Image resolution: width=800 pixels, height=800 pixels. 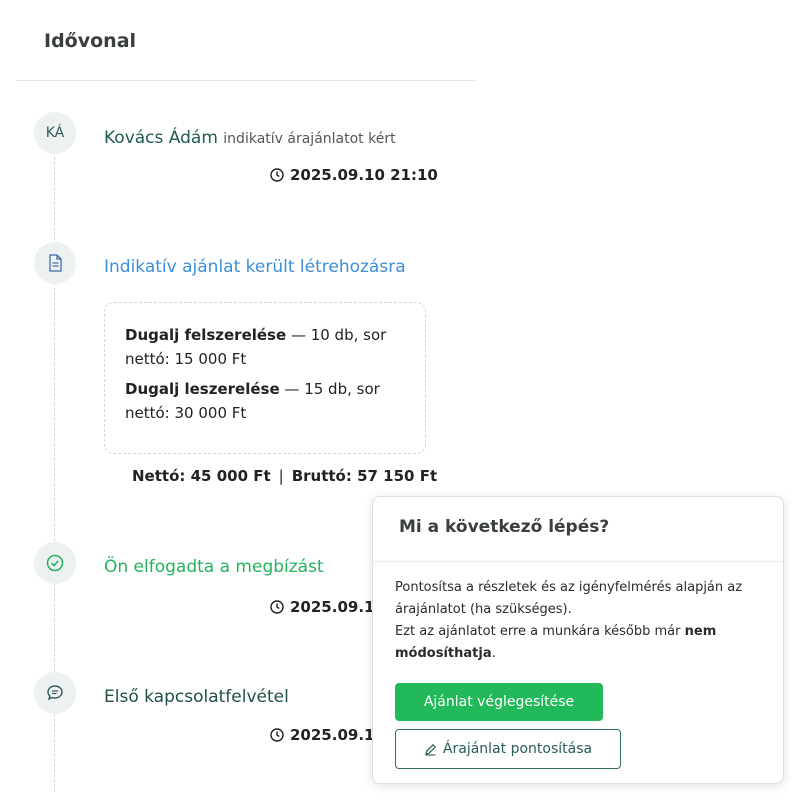 What do you see at coordinates (517, 749) in the screenshot?
I see `refine-quote-label: Árajánlat pontosítása` at bounding box center [517, 749].